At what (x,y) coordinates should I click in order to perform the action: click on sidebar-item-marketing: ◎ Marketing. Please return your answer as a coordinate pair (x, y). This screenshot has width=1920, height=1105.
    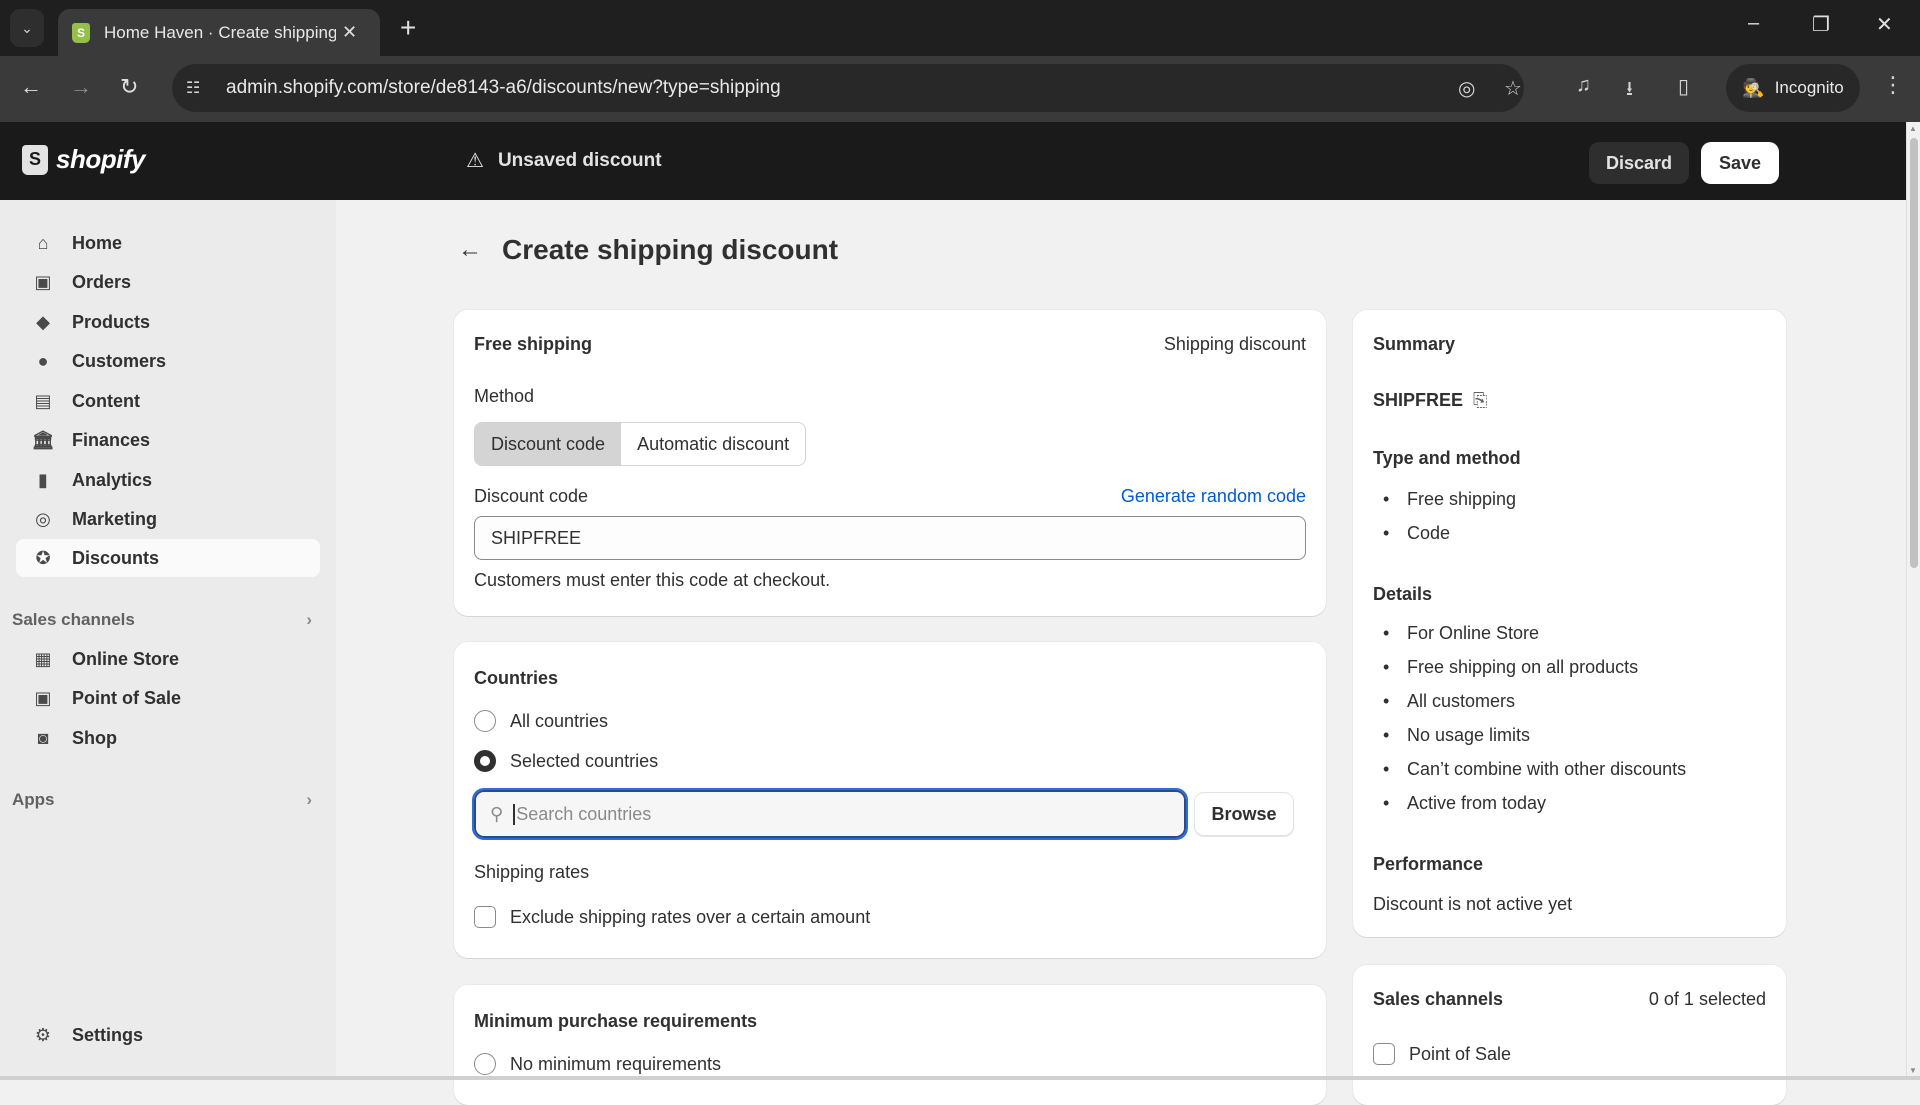
    Looking at the image, I should click on (168, 519).